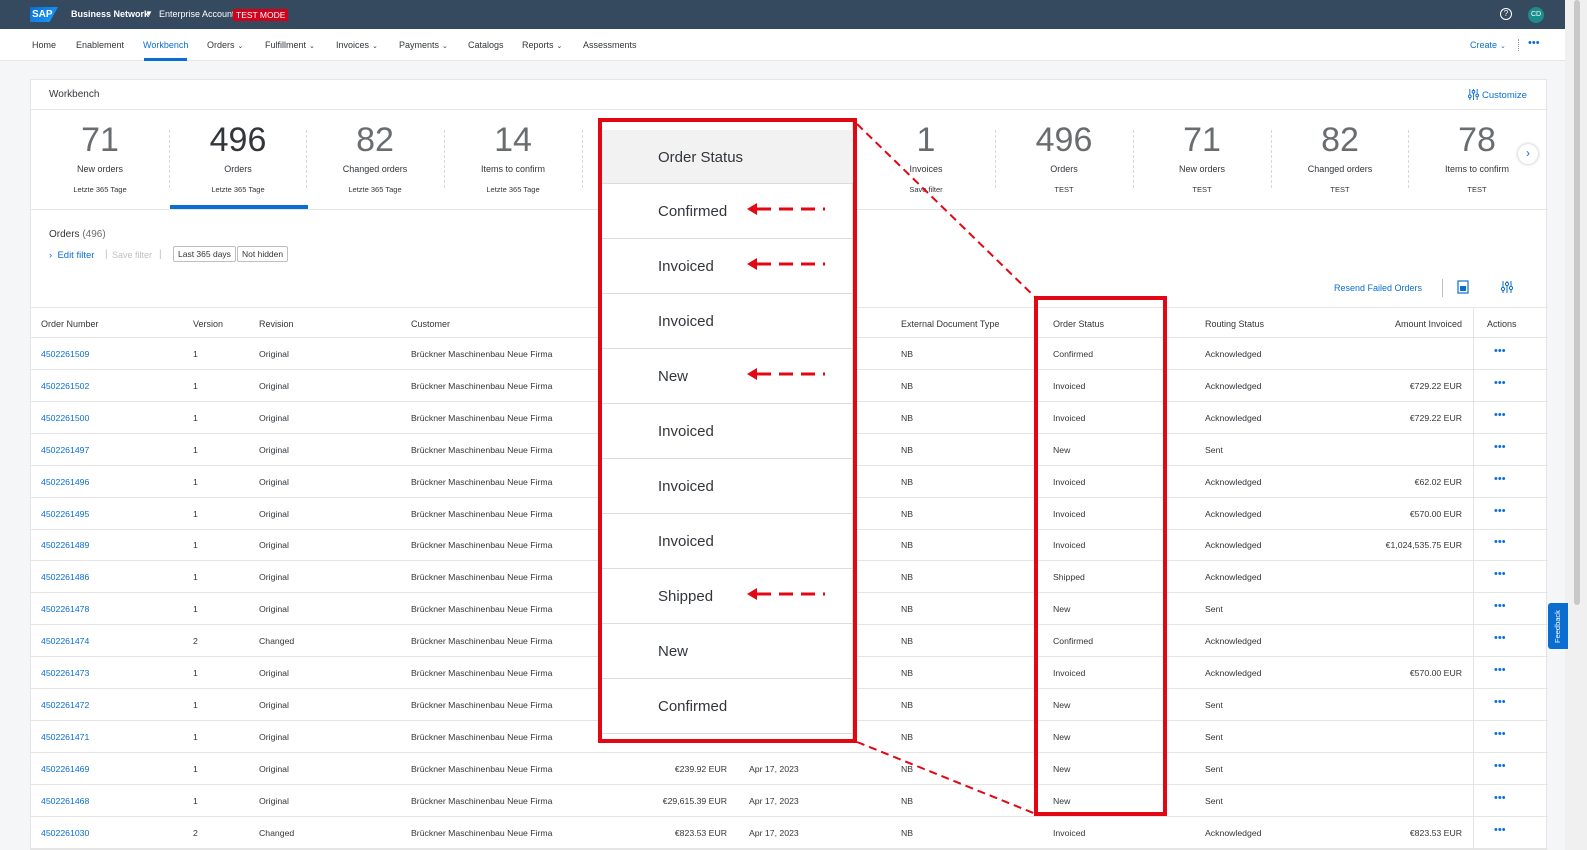  I want to click on order-number-link: 4502261500, so click(65, 418).